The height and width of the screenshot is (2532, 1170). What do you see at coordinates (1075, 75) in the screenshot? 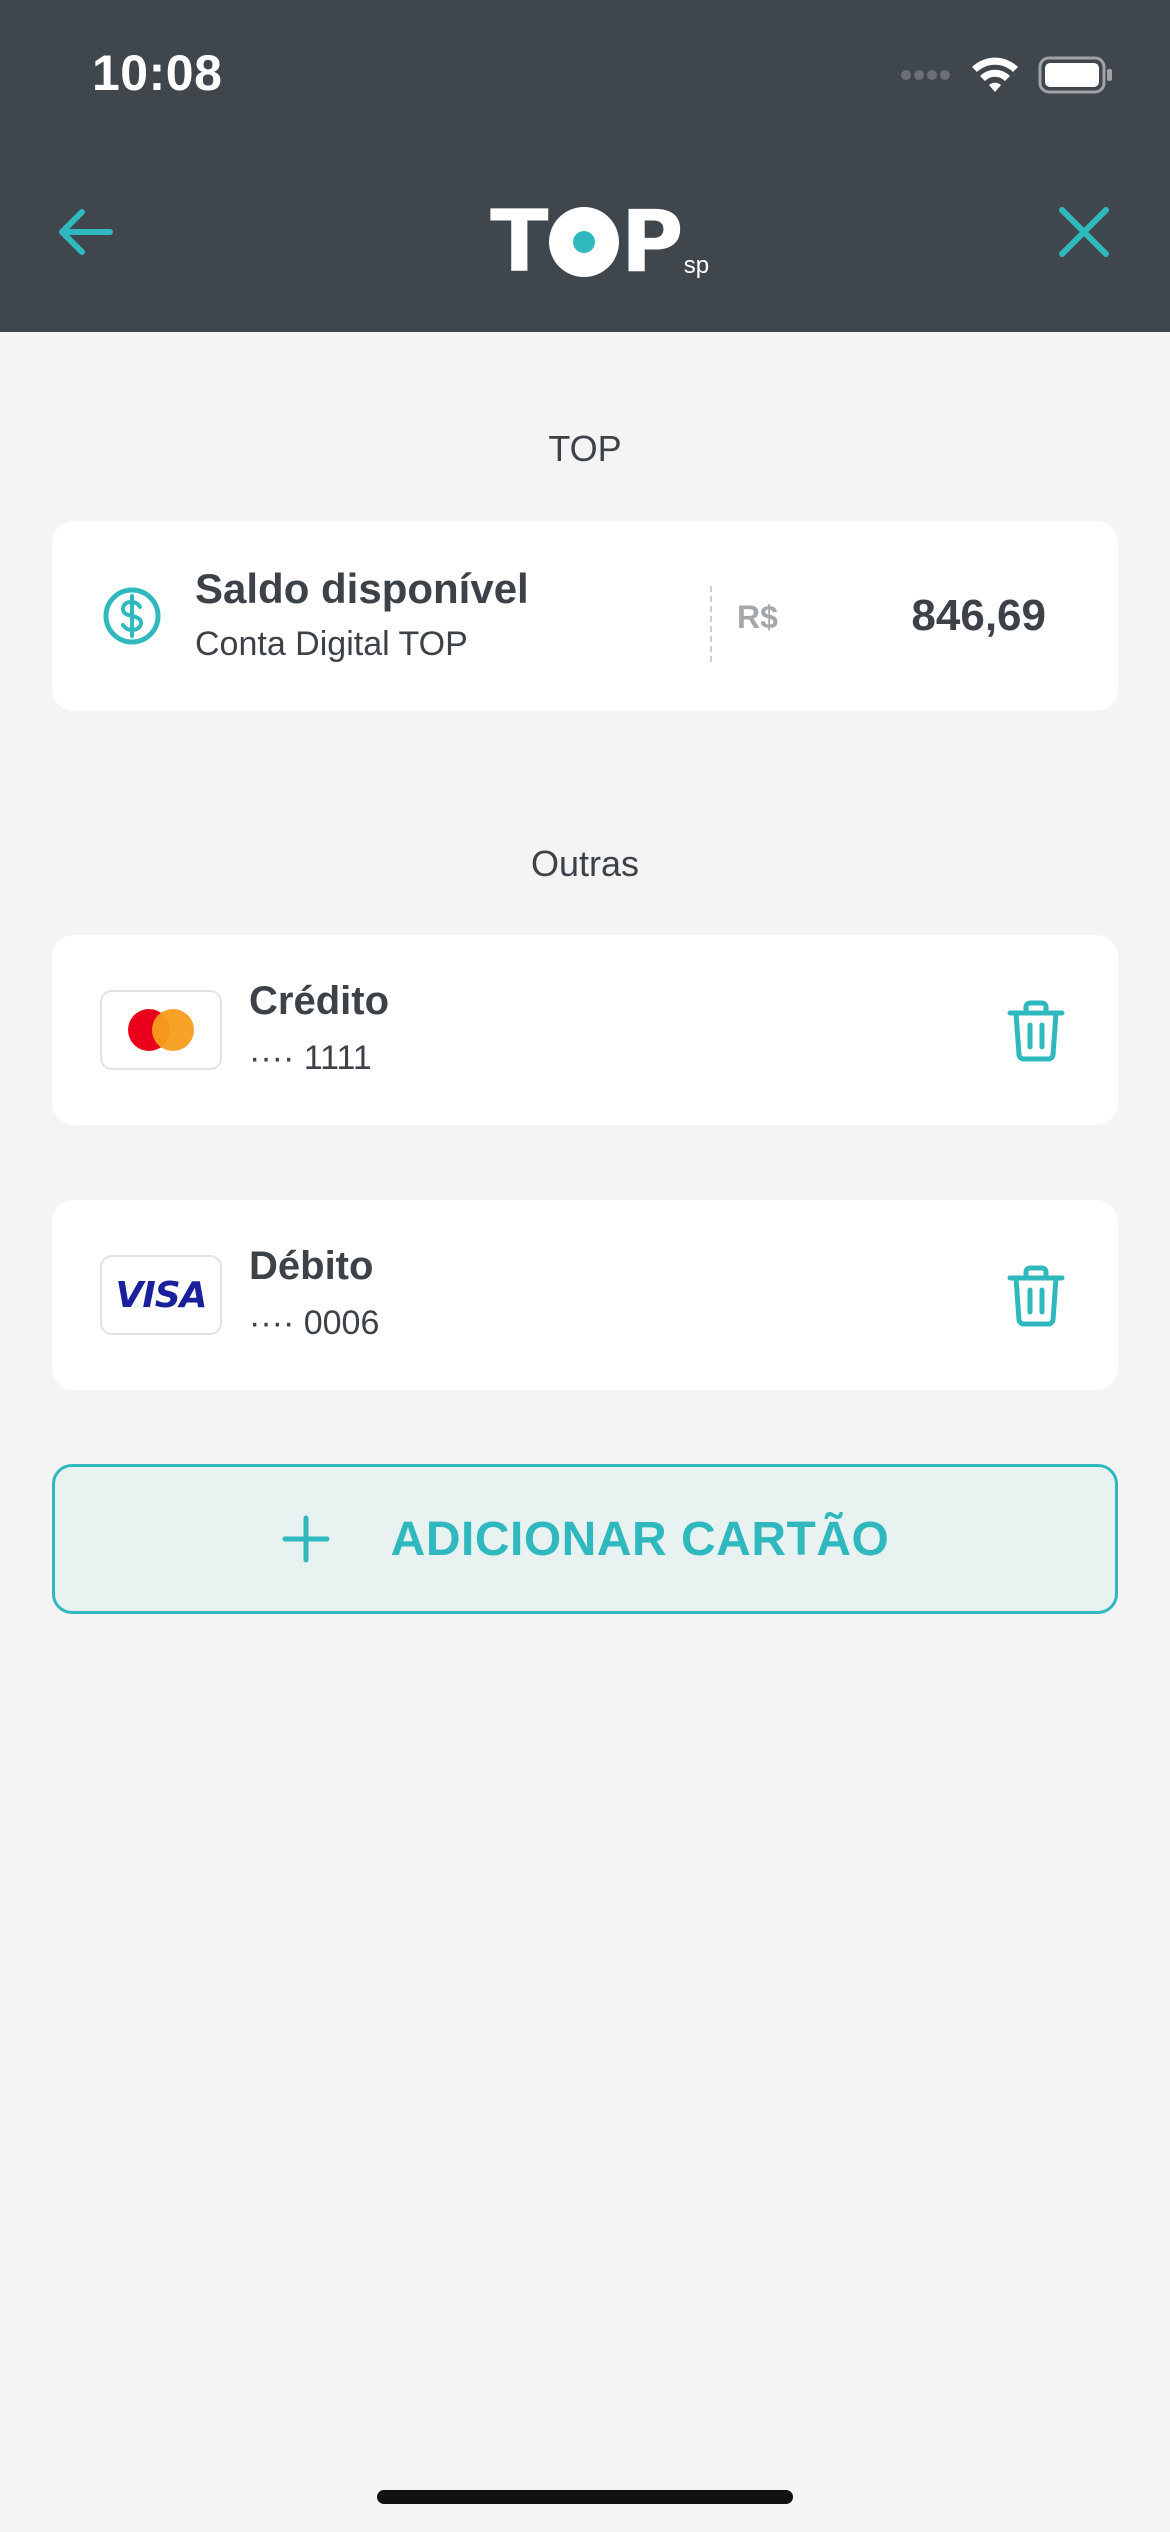
I see `battery-icon` at bounding box center [1075, 75].